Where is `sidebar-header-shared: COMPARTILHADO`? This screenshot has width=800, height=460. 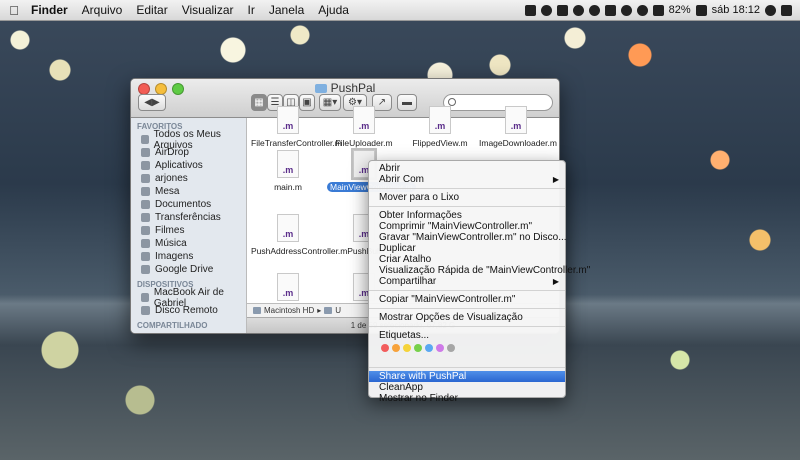
sidebar-header-shared: COMPARTILHADO is located at coordinates (172, 325).